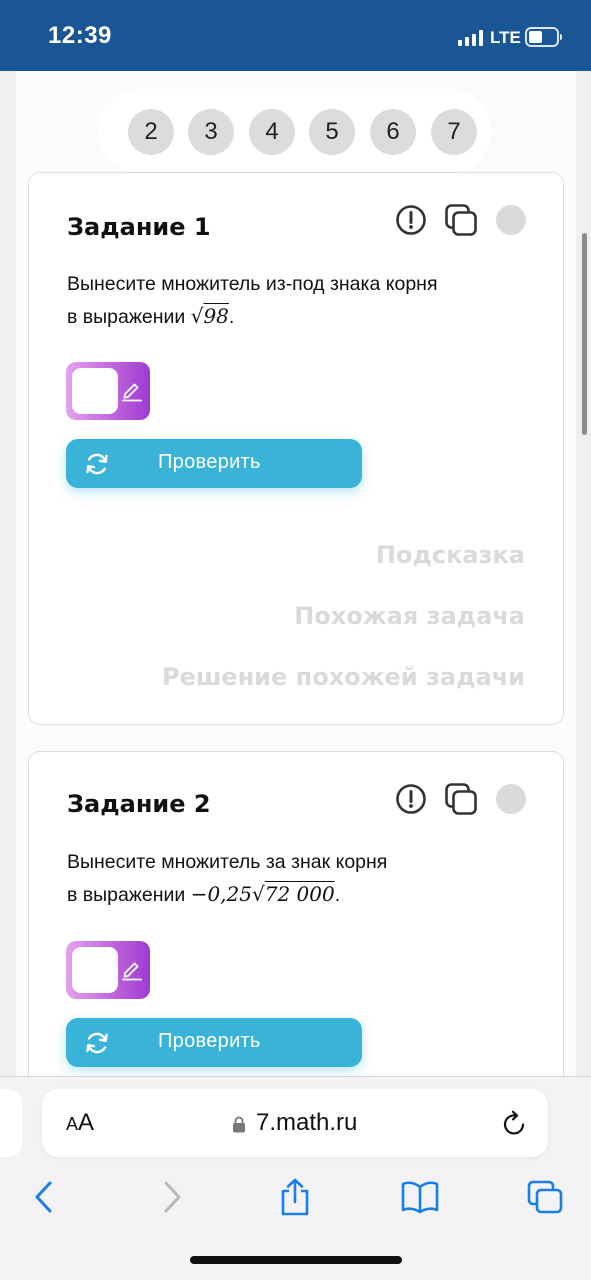 This screenshot has height=1280, width=591. What do you see at coordinates (332, 132) in the screenshot?
I see `page-button-5: 5` at bounding box center [332, 132].